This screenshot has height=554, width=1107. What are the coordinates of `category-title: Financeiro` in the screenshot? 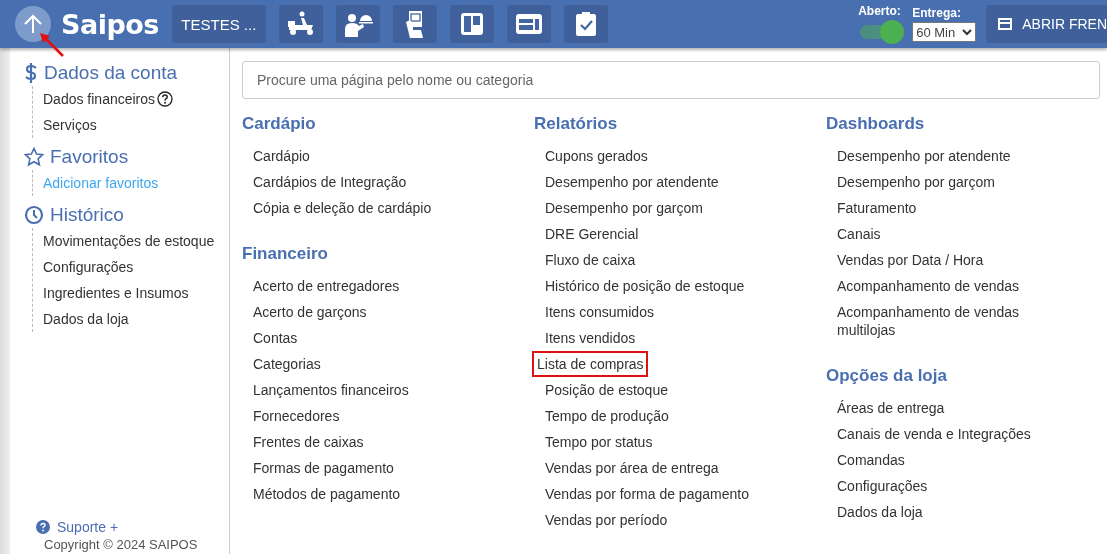 It's located at (285, 254).